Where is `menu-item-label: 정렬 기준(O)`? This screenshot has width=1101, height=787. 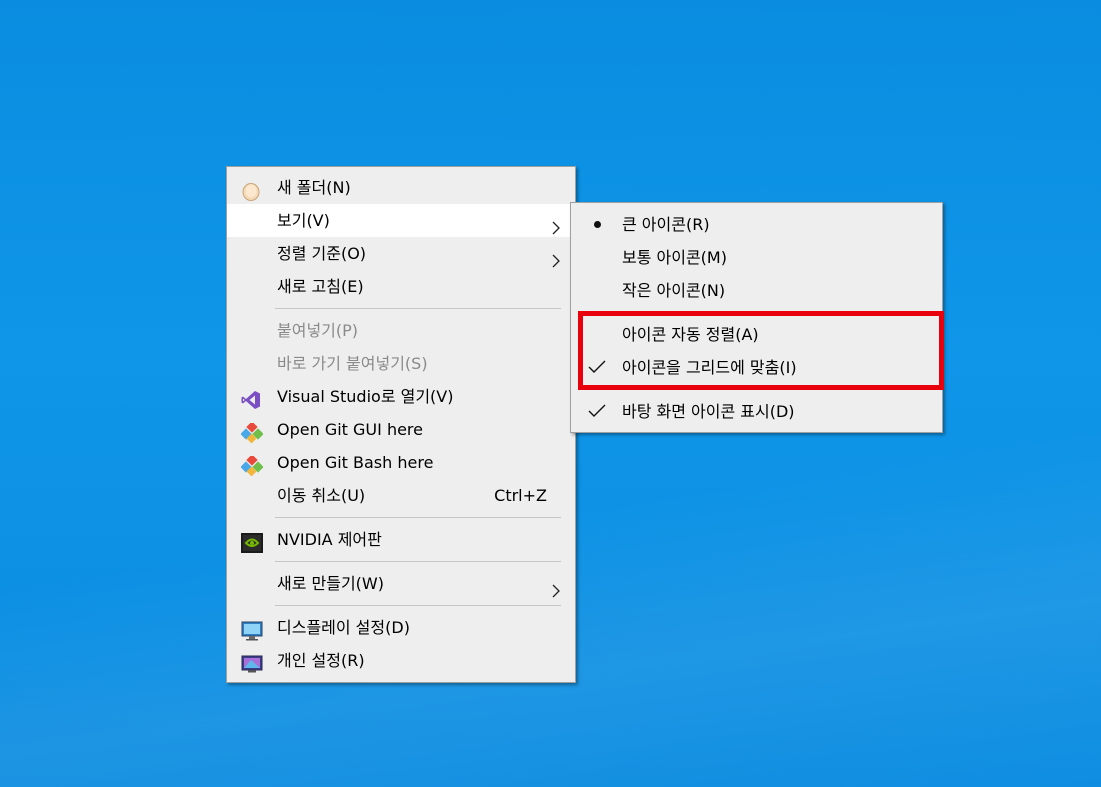 menu-item-label: 정렬 기준(O) is located at coordinates (322, 253).